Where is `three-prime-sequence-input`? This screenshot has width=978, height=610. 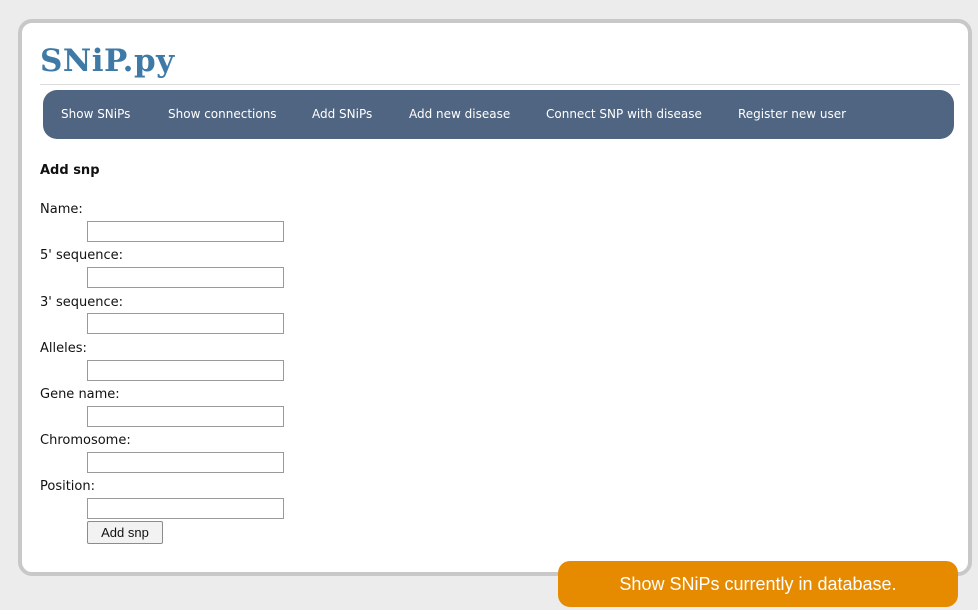
three-prime-sequence-input is located at coordinates (185, 323).